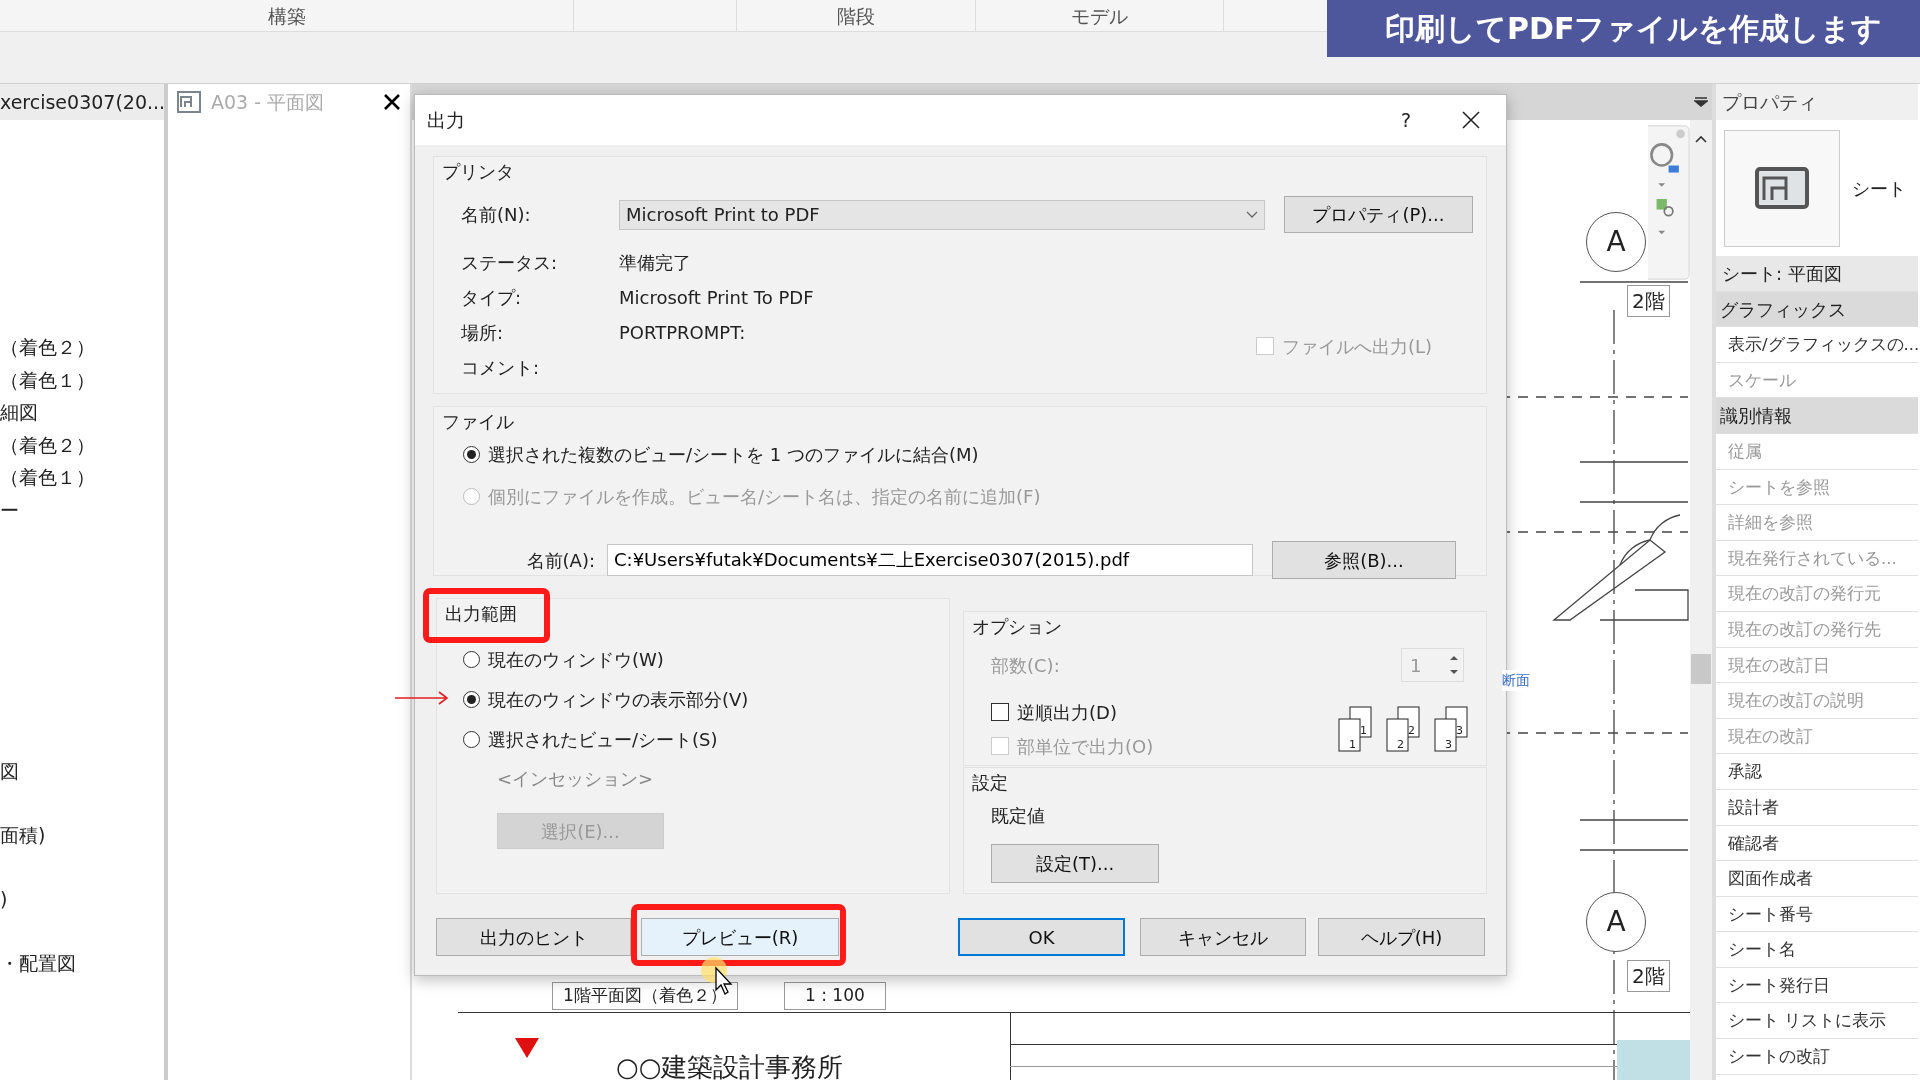 This screenshot has height=1080, width=1920. What do you see at coordinates (1516, 680) in the screenshot?
I see `section-label: 断面` at bounding box center [1516, 680].